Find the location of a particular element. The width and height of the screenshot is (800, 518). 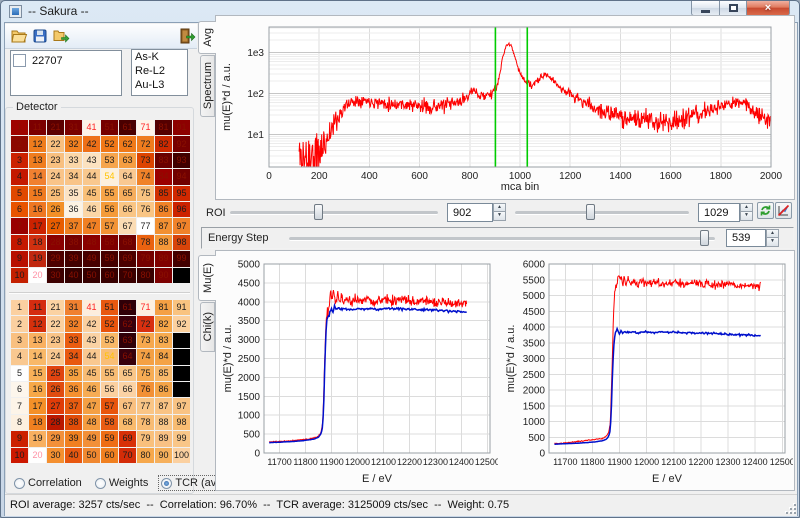

detector-cell: 43 is located at coordinates (91, 160).